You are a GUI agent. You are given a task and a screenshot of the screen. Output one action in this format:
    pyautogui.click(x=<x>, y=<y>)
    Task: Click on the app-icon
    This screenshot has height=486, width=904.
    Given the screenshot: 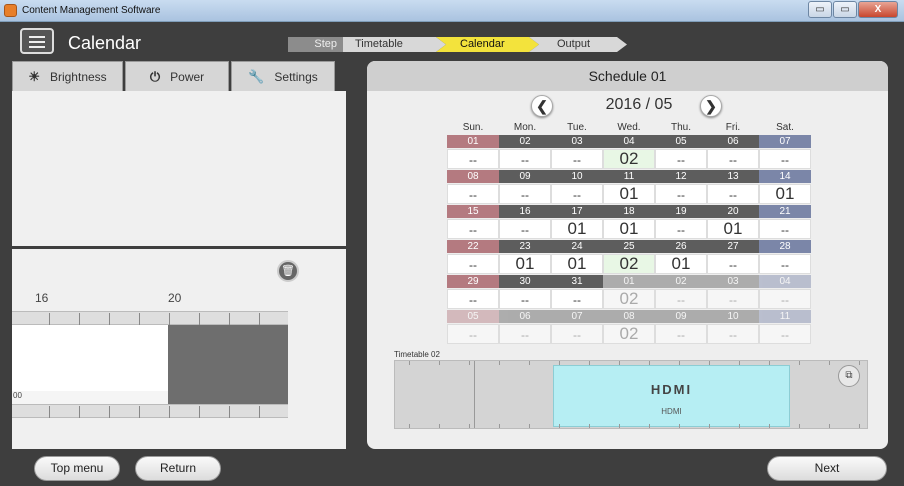 What is the action you would take?
    pyautogui.click(x=10, y=10)
    